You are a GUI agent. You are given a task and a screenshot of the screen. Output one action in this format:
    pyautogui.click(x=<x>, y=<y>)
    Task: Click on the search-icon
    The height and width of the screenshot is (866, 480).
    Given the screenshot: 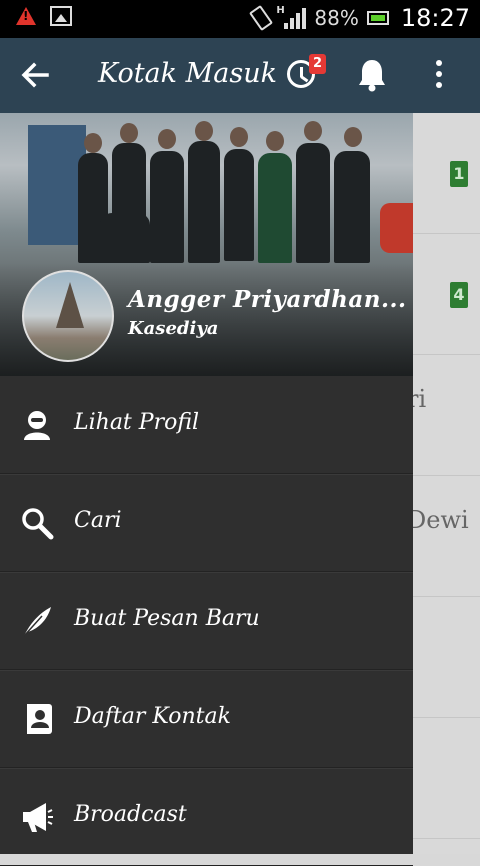 What is the action you would take?
    pyautogui.click(x=38, y=524)
    